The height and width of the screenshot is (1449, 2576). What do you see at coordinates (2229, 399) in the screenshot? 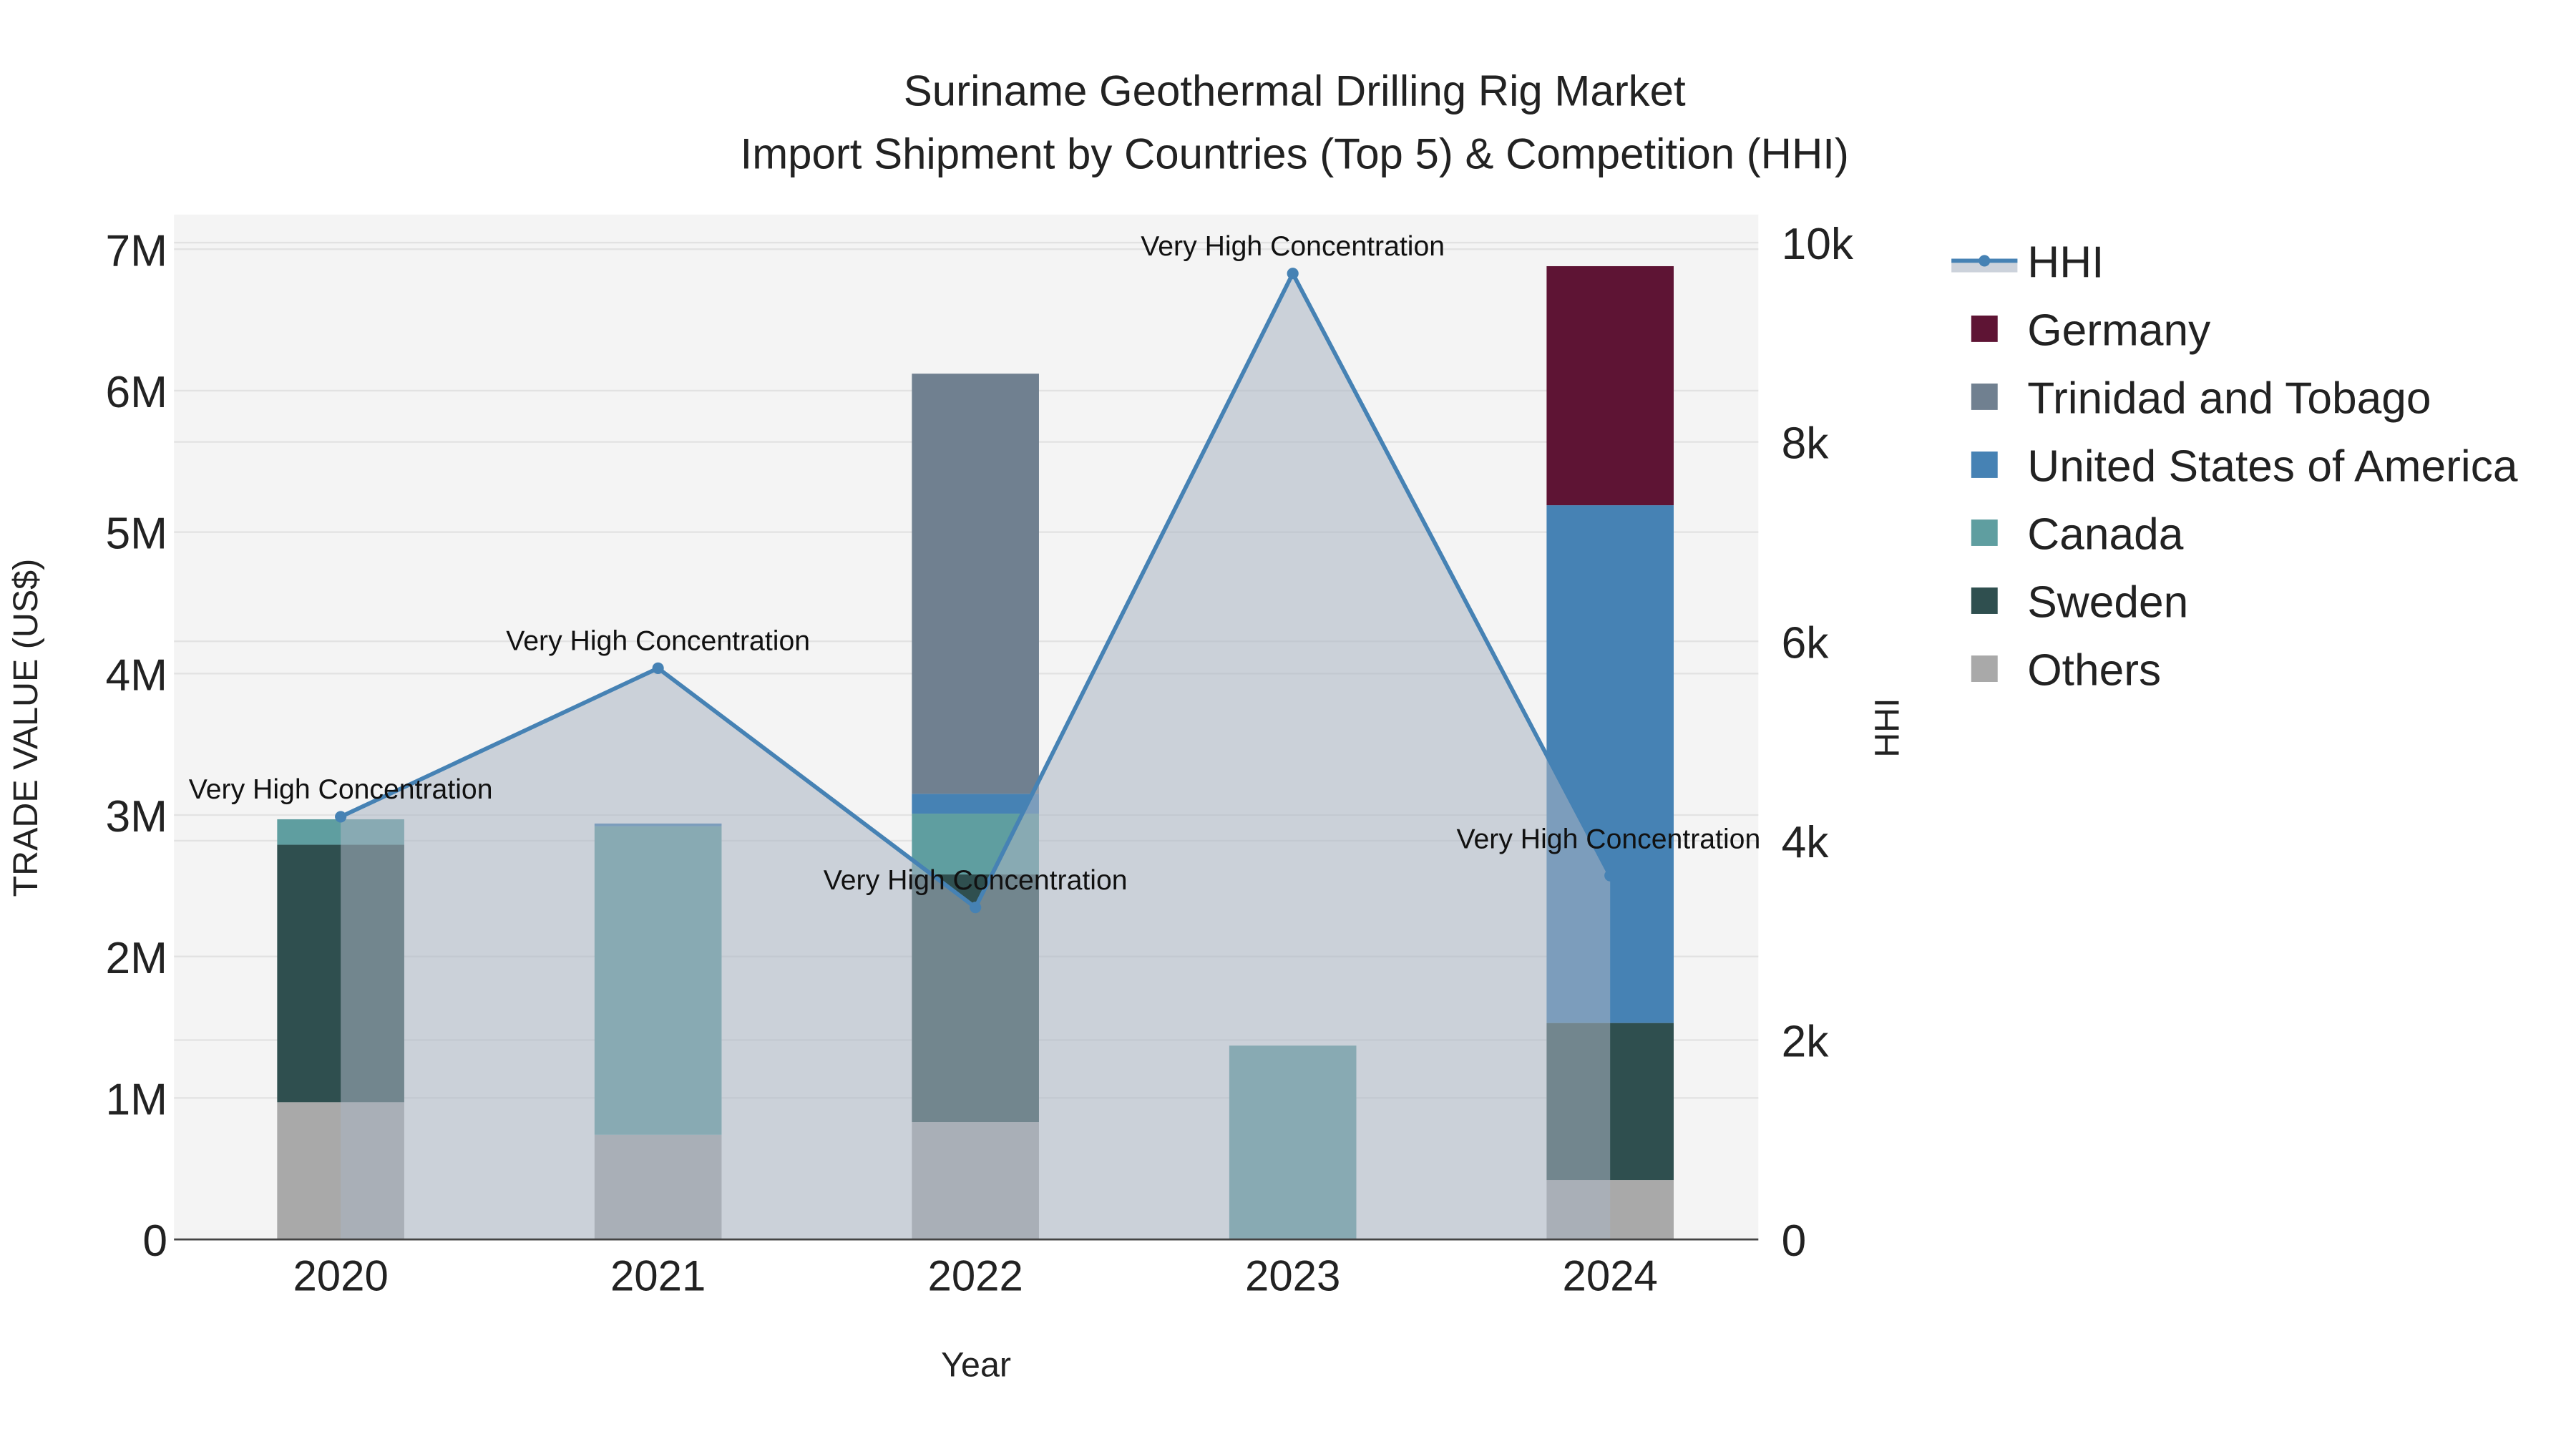
I see `legend-label: Trinidad and Tobago` at bounding box center [2229, 399].